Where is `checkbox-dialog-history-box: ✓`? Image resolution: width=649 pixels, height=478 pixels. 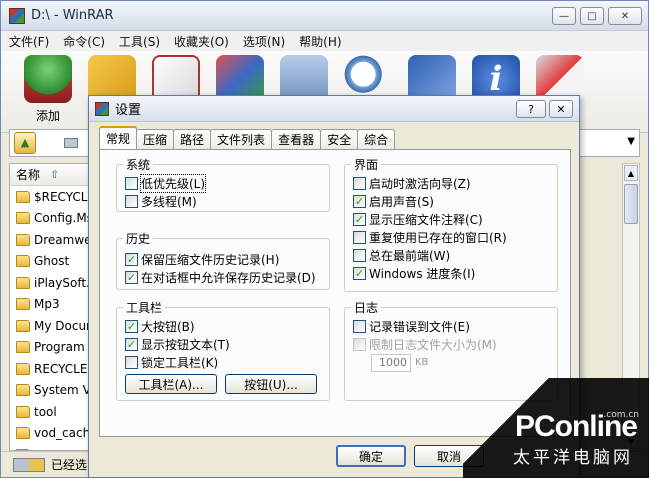
checkbox-dialog-history-box: ✓ is located at coordinates (131, 277).